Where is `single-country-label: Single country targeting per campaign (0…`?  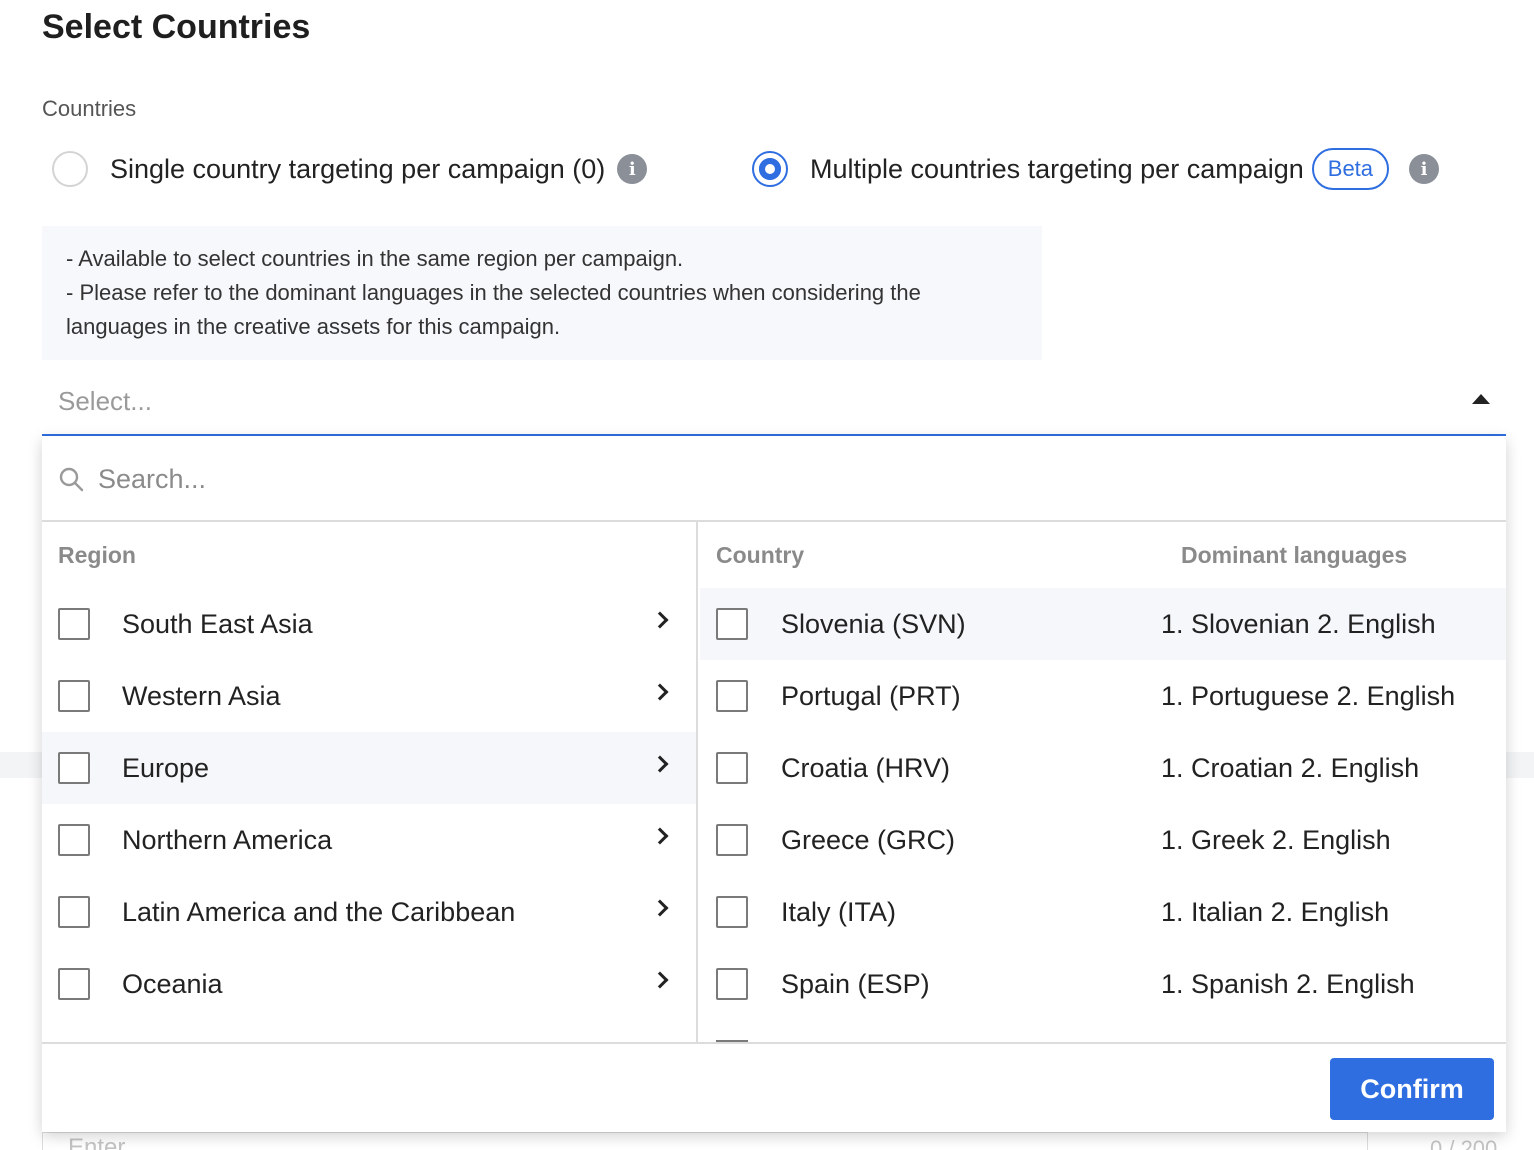 single-country-label: Single country targeting per campaign (0… is located at coordinates (358, 168).